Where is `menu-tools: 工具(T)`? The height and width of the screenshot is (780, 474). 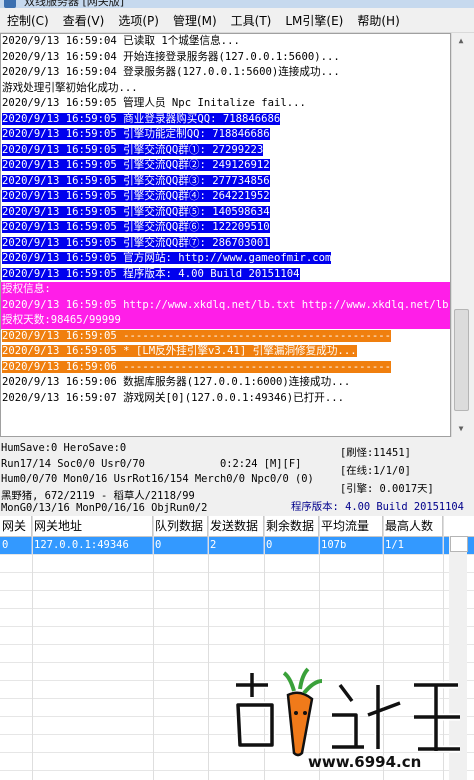 menu-tools: 工具(T) is located at coordinates (251, 20).